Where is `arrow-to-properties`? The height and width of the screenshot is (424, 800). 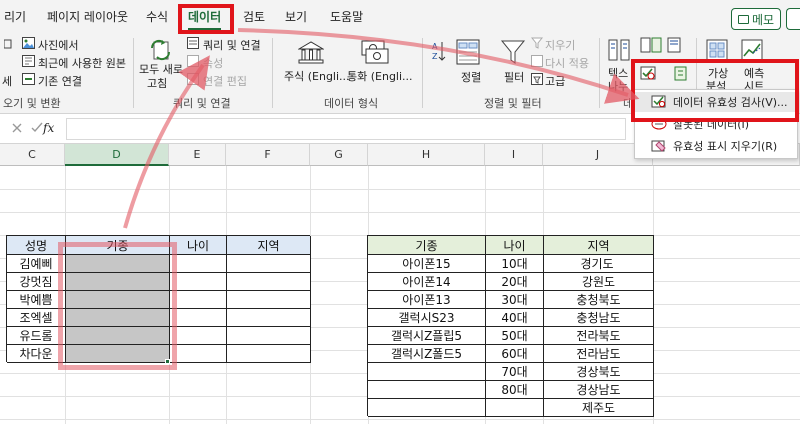
arrow-to-properties is located at coordinates (166, 142).